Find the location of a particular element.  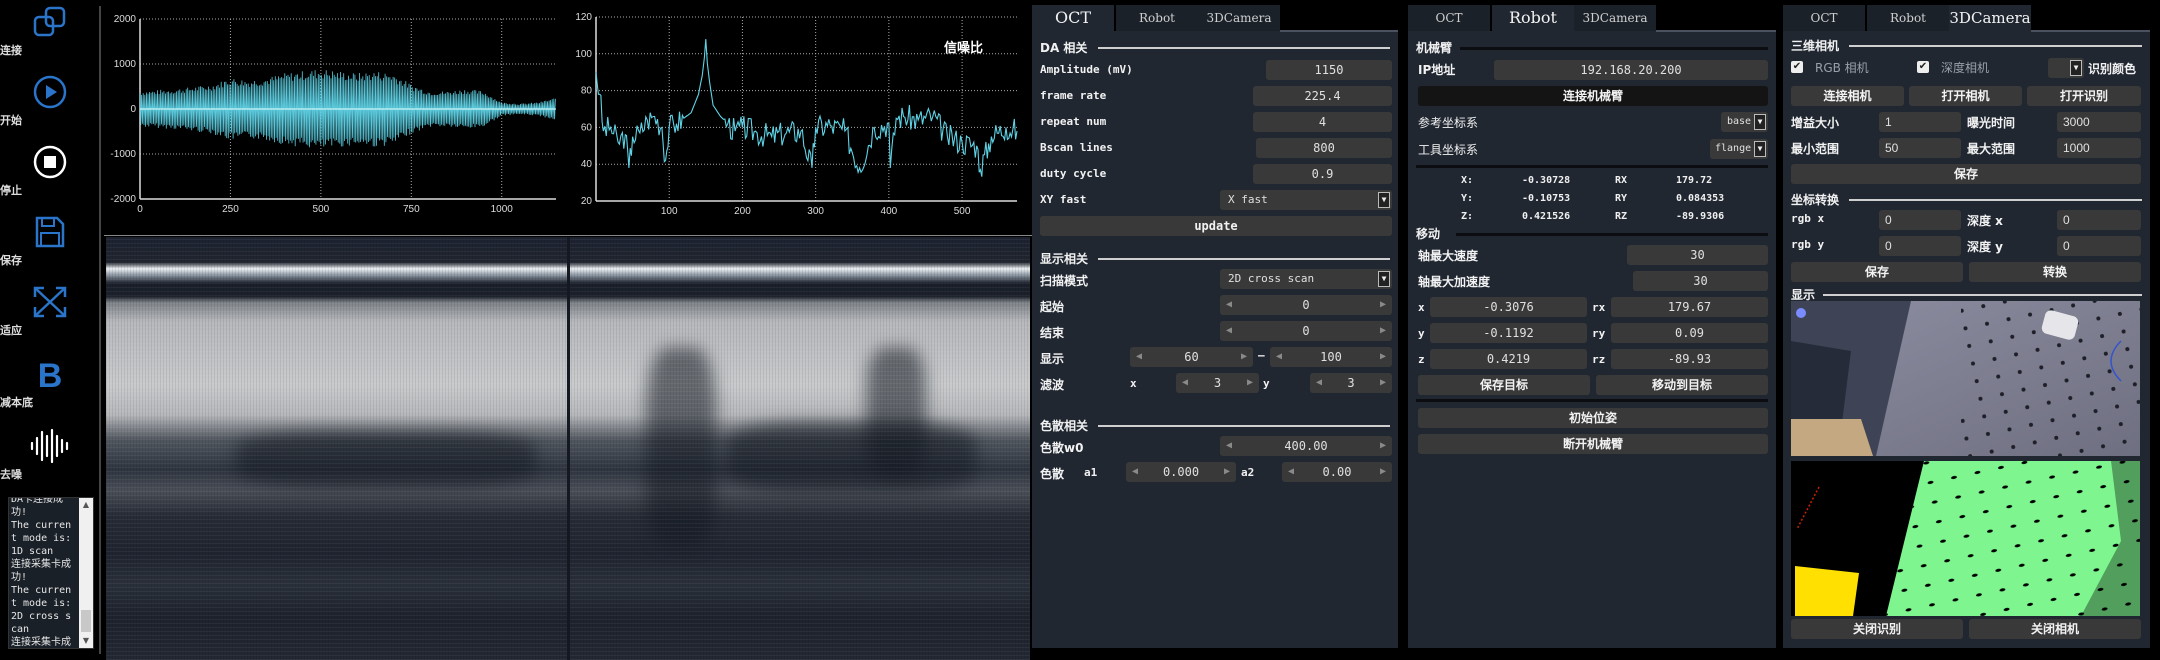

gain-input: 1 is located at coordinates (1920, 122).